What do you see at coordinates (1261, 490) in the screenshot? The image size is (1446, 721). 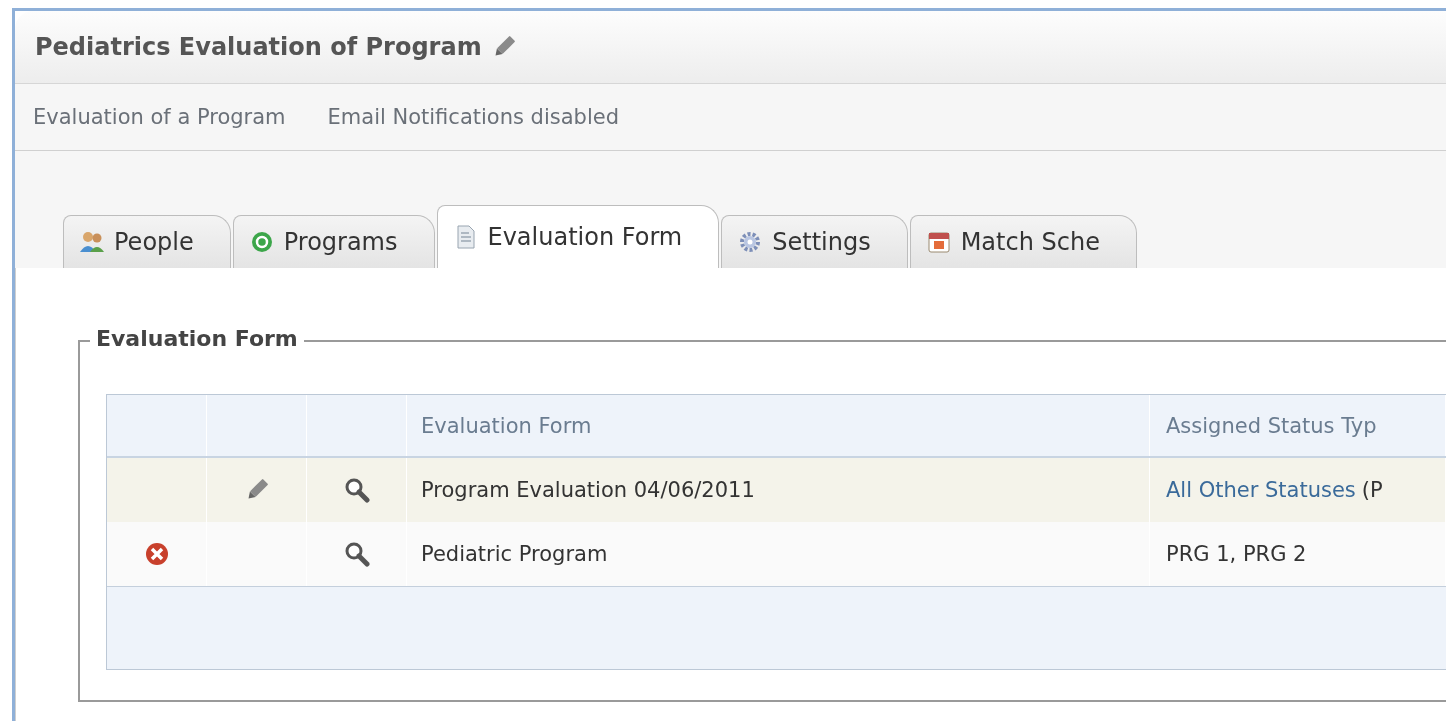 I see `status-link: All Other Statuses` at bounding box center [1261, 490].